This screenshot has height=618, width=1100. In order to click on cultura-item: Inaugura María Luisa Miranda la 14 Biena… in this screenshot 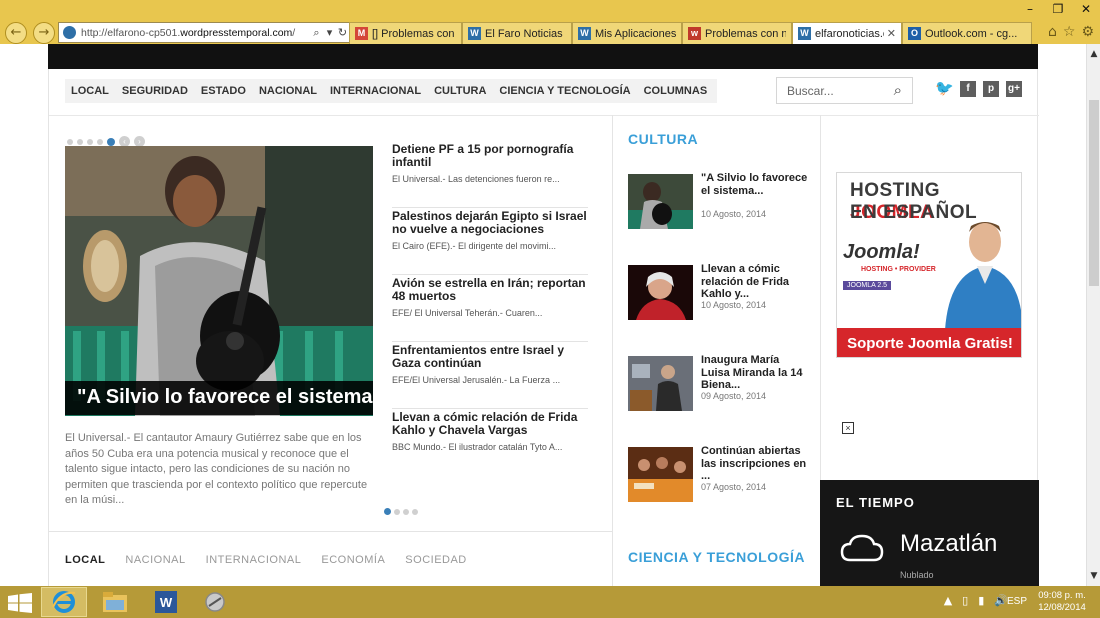, I will do `click(718, 399)`.